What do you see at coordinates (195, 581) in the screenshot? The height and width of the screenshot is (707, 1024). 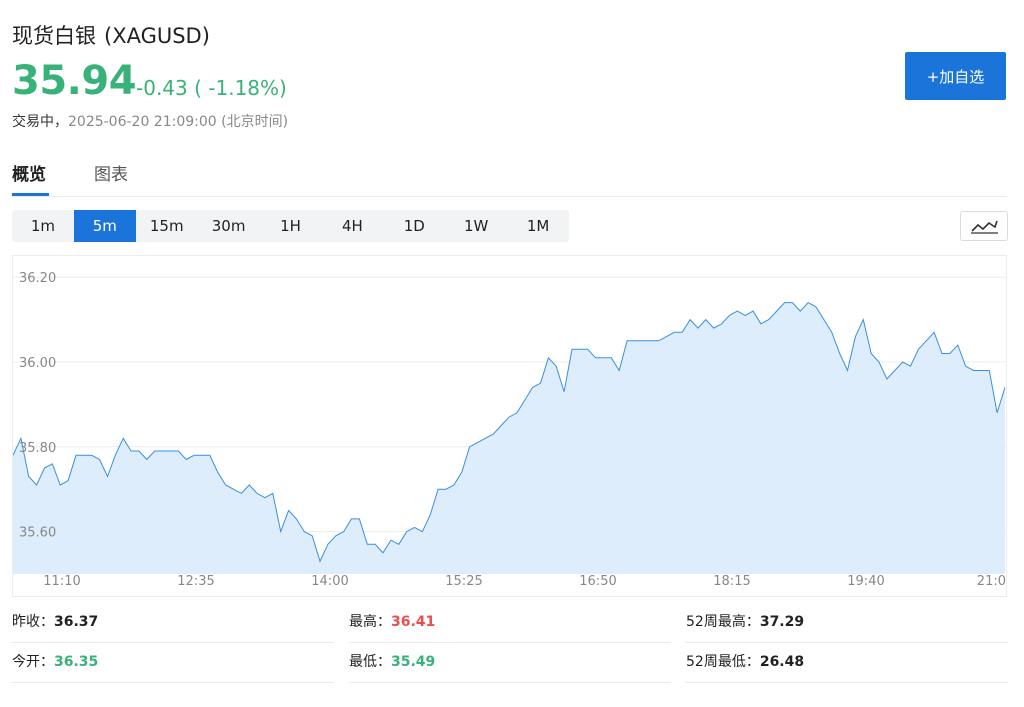 I see `x-tick-label: 12:35` at bounding box center [195, 581].